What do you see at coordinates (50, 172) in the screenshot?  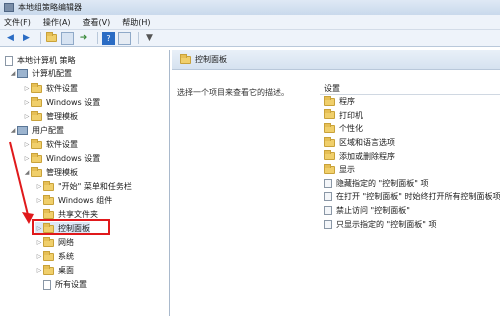 I see `tree-user-admin: ◢ 管理模板` at bounding box center [50, 172].